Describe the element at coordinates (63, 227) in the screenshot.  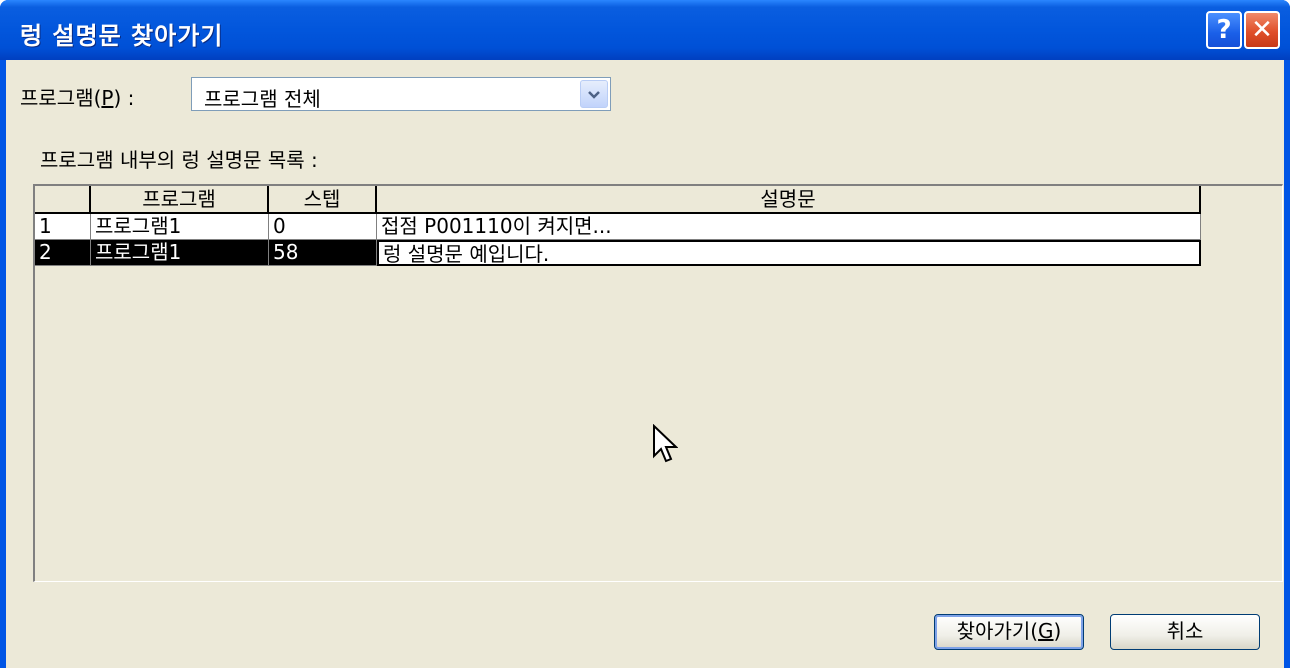
I see `table-row-index: 1` at that location.